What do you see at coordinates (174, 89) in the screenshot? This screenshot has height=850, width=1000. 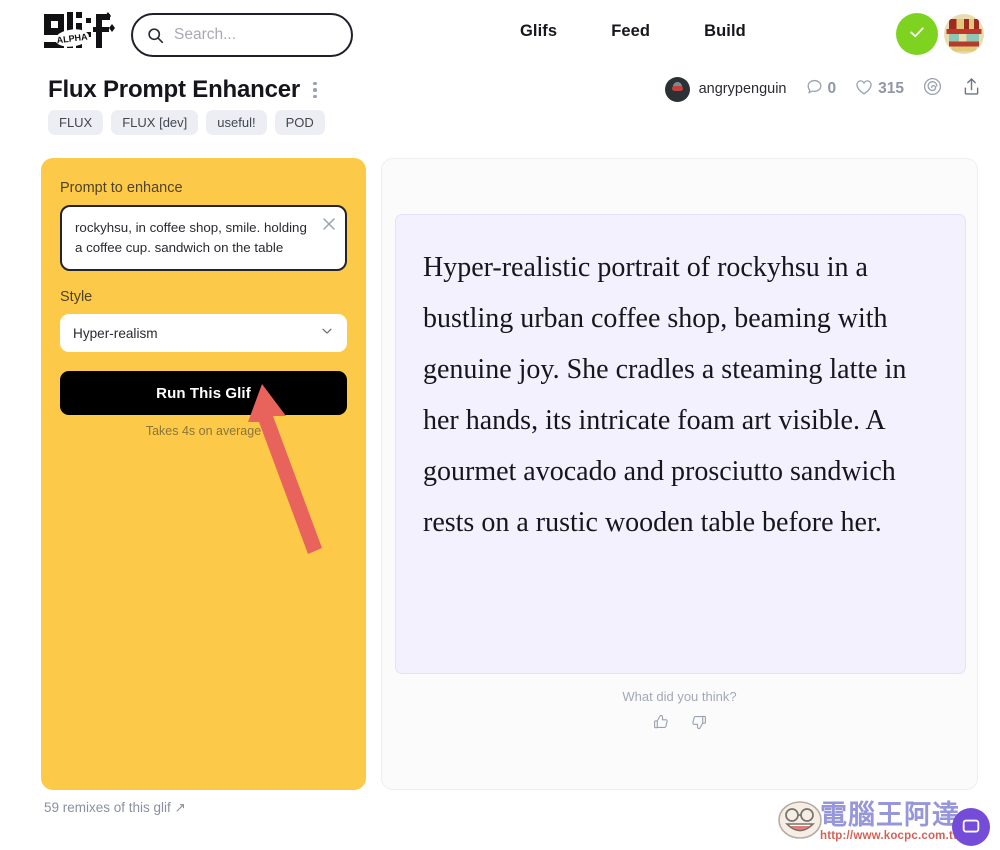 I see `page-title: Flux Prompt Enhancer` at bounding box center [174, 89].